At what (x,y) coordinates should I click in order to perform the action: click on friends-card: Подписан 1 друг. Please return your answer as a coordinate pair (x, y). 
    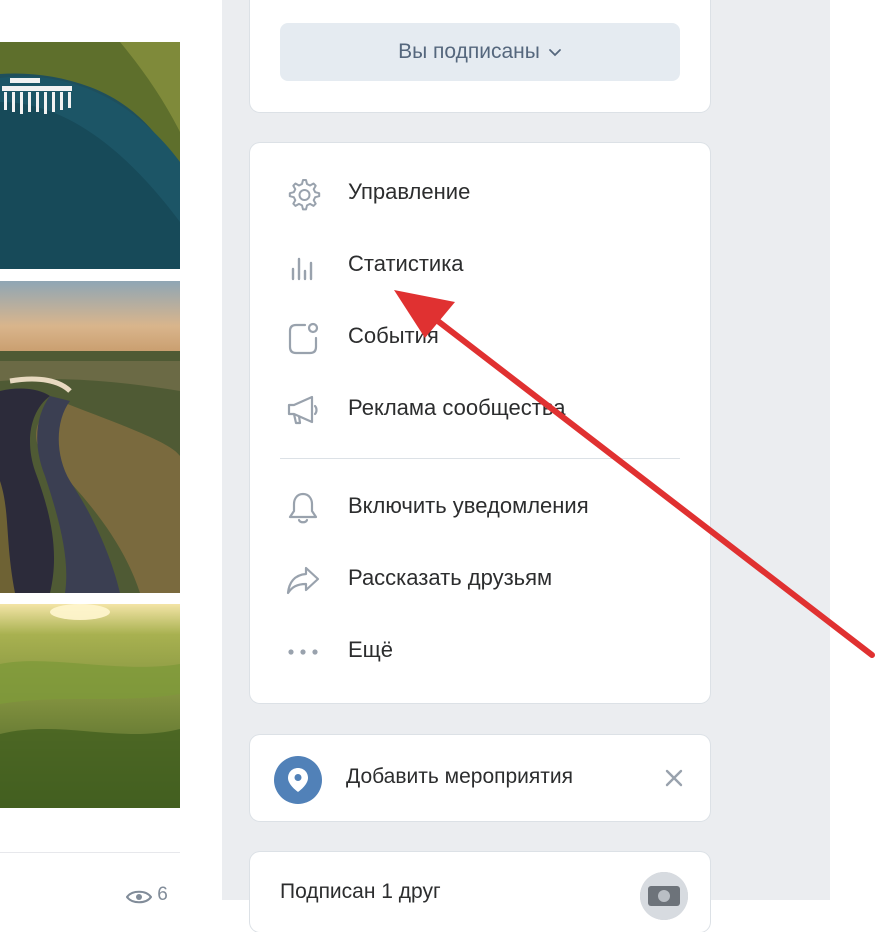
    Looking at the image, I should click on (480, 892).